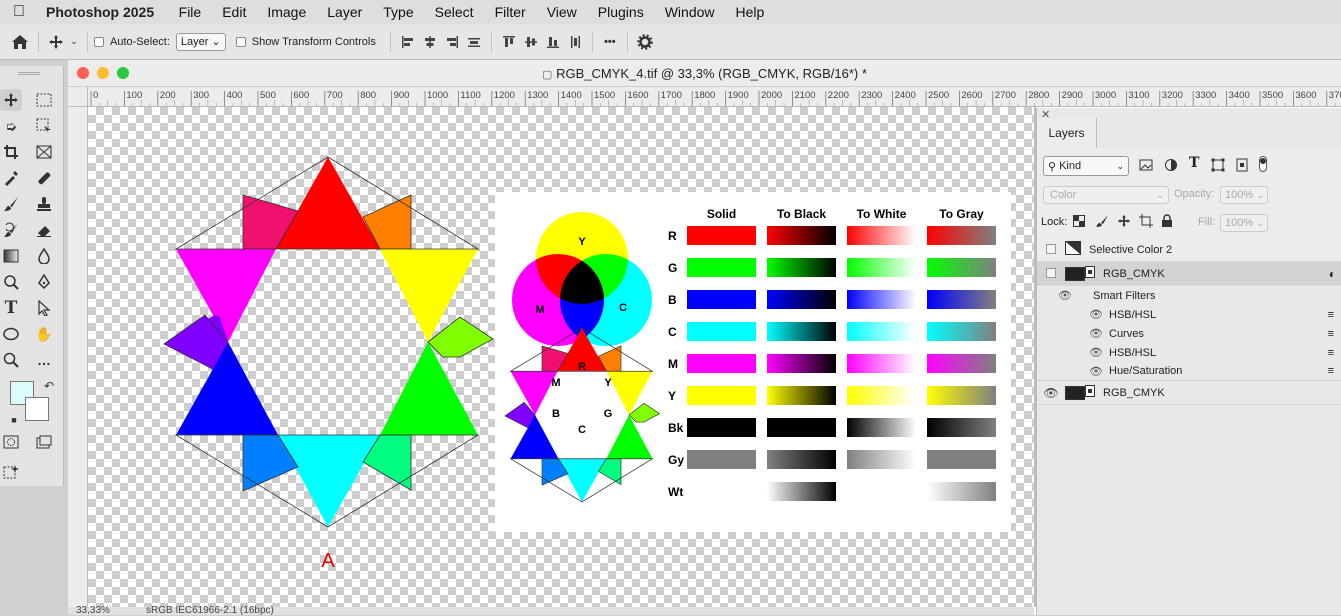 Image resolution: width=1341 pixels, height=616 pixels. Describe the element at coordinates (11, 256) in the screenshot. I see `gradient-tool-button` at that location.